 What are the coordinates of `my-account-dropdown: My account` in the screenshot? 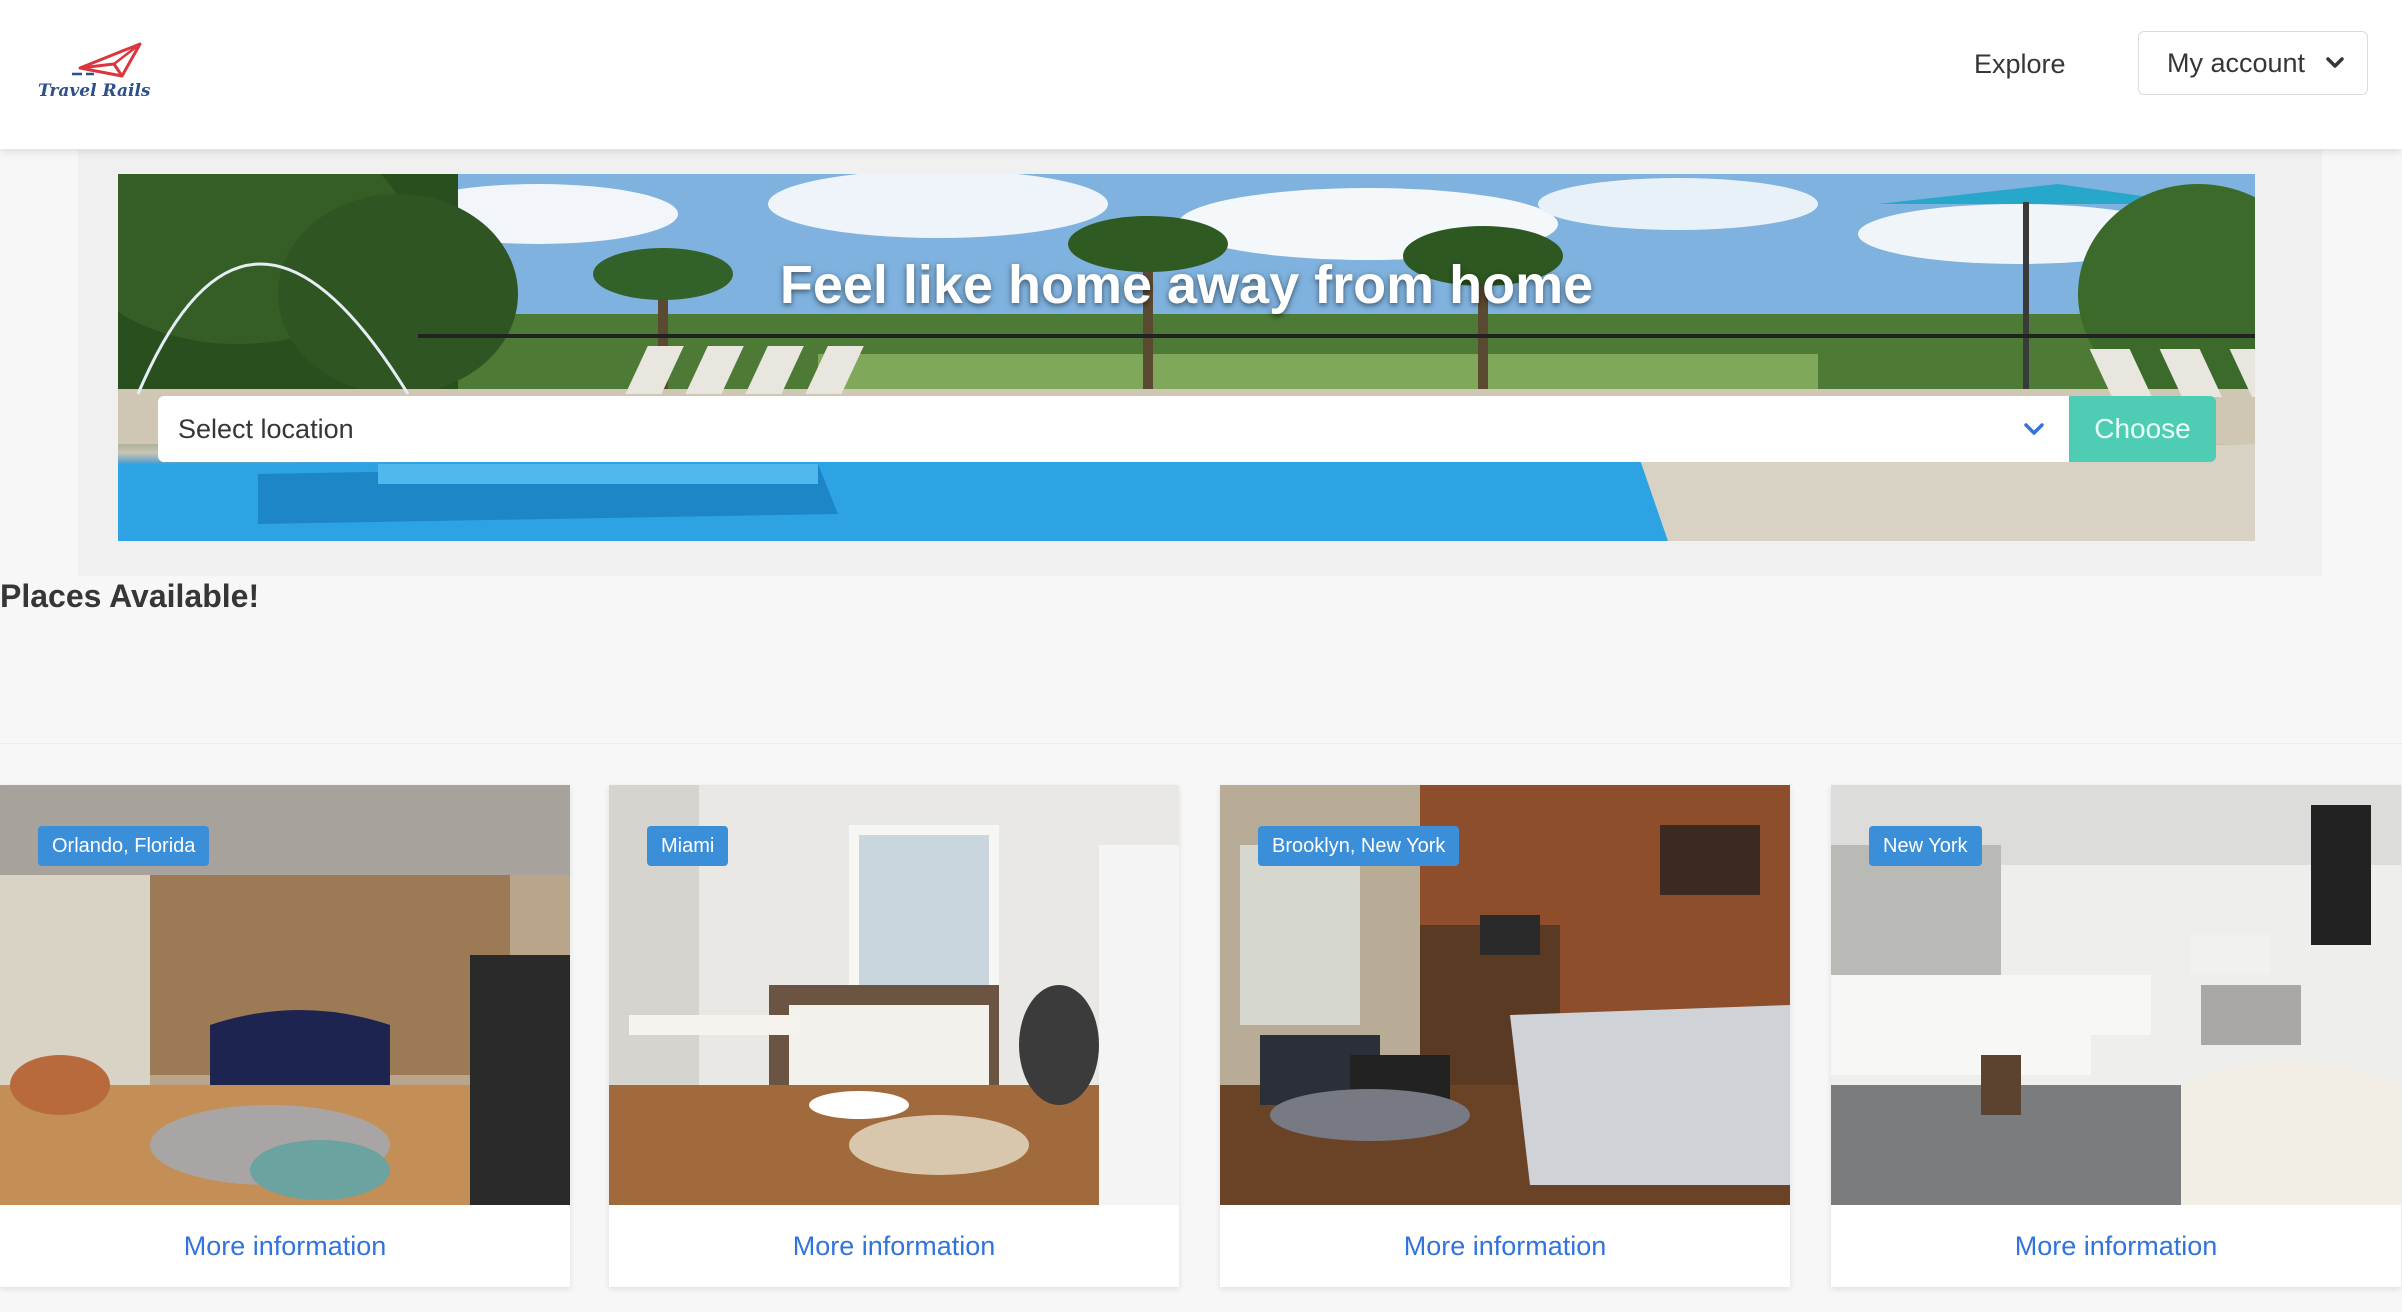 It's located at (2253, 63).